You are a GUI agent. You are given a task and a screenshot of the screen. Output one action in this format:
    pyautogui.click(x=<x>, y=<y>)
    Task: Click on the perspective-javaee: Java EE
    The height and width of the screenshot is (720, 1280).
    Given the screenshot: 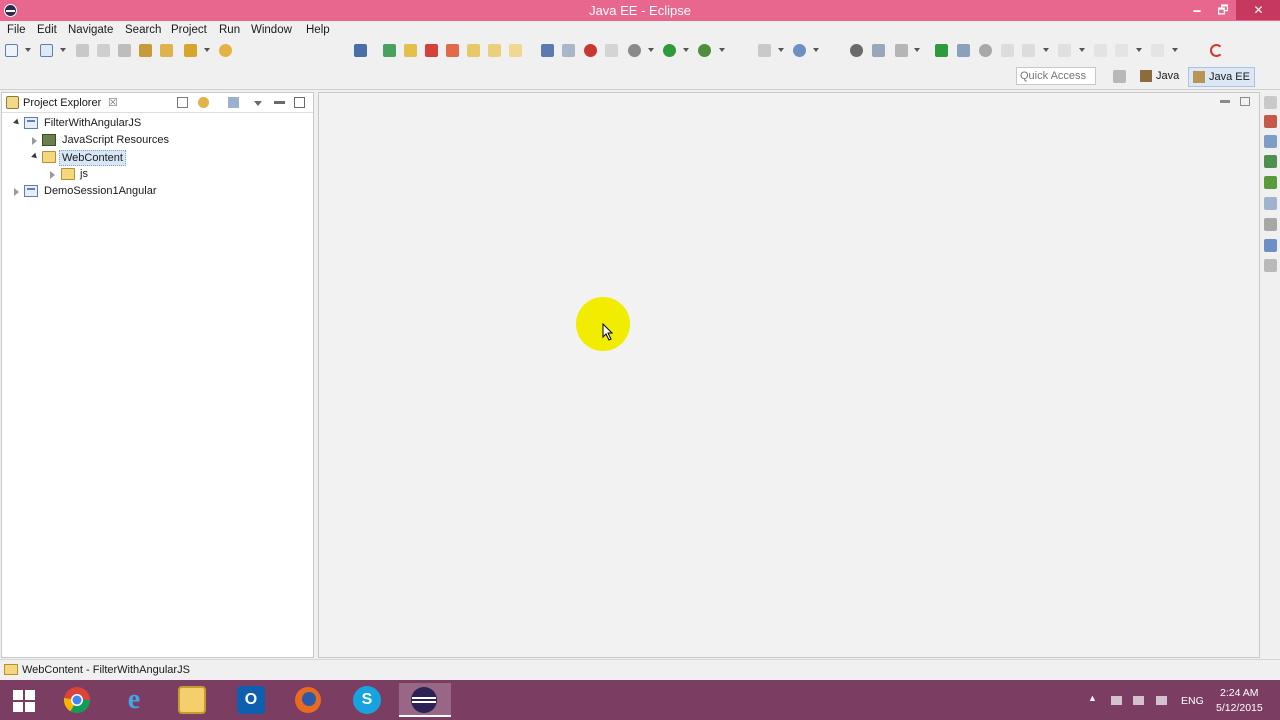 What is the action you would take?
    pyautogui.click(x=1221, y=77)
    